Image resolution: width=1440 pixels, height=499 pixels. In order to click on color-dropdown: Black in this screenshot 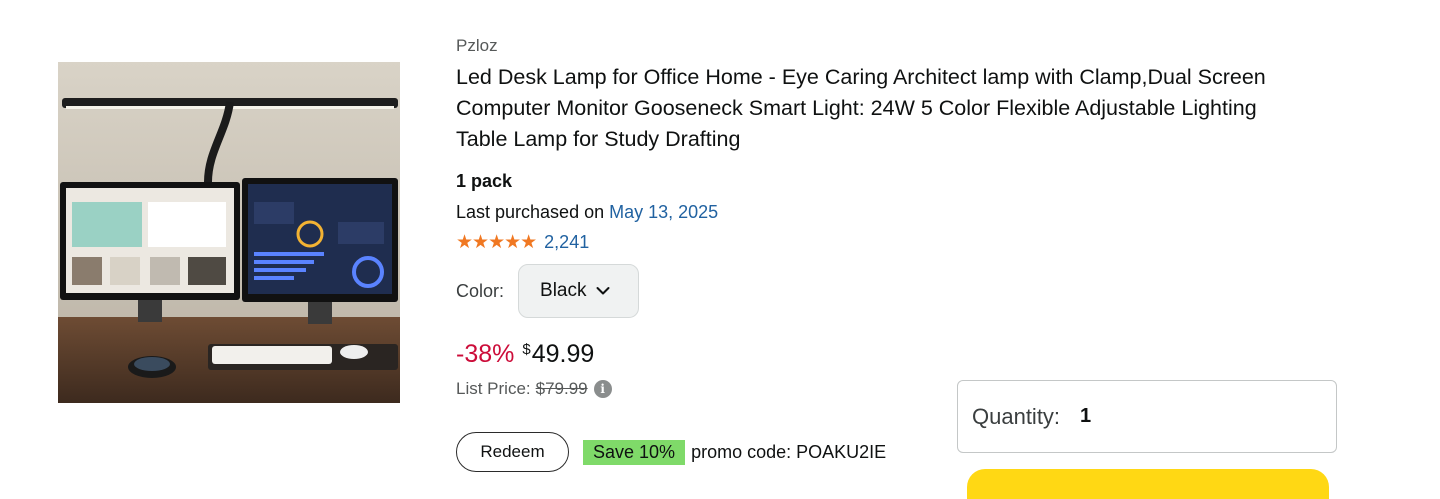, I will do `click(579, 291)`.